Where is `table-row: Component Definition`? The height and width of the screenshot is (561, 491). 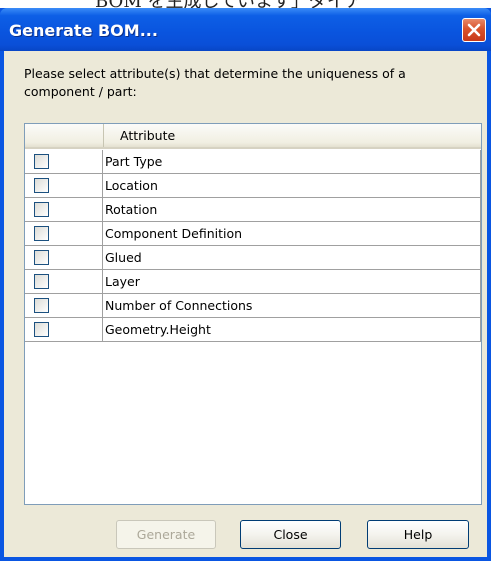
table-row: Component Definition is located at coordinates (253, 234).